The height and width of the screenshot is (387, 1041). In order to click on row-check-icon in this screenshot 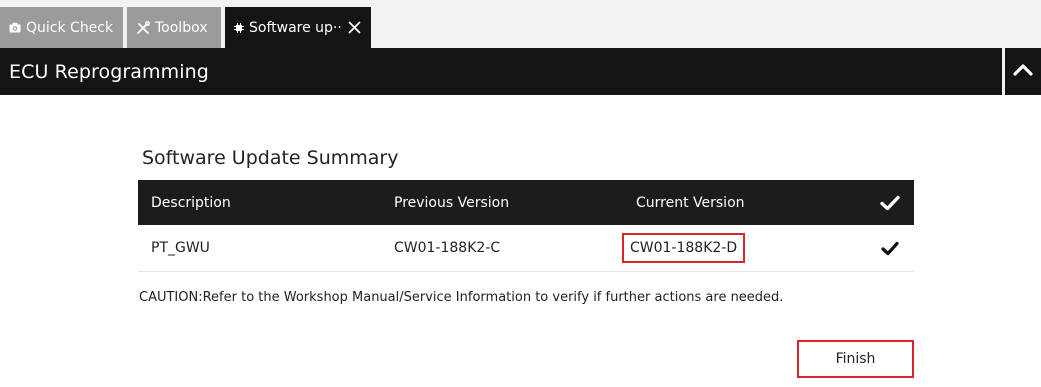, I will do `click(890, 248)`.